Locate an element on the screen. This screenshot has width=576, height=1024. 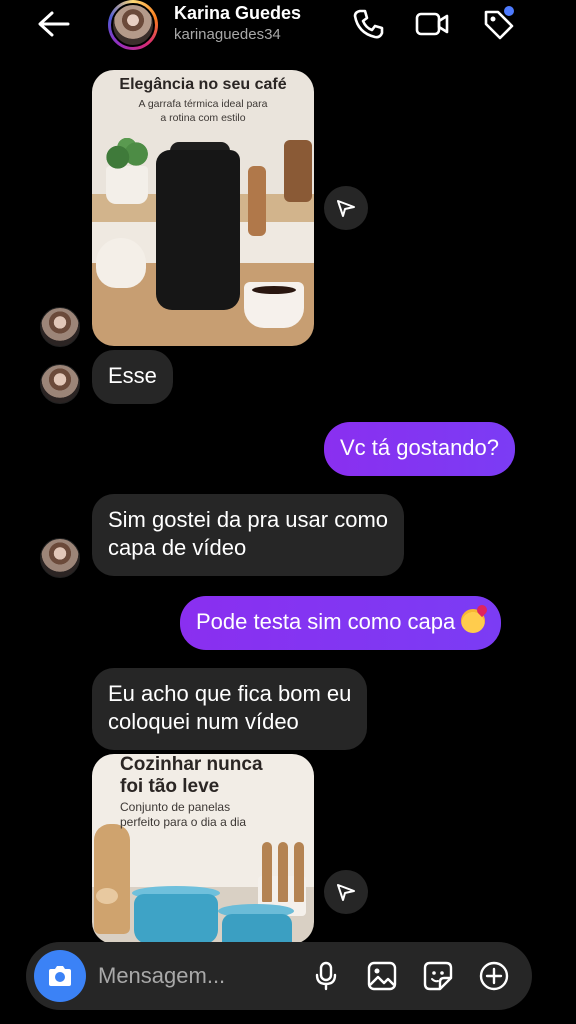
camera-button is located at coordinates (60, 976).